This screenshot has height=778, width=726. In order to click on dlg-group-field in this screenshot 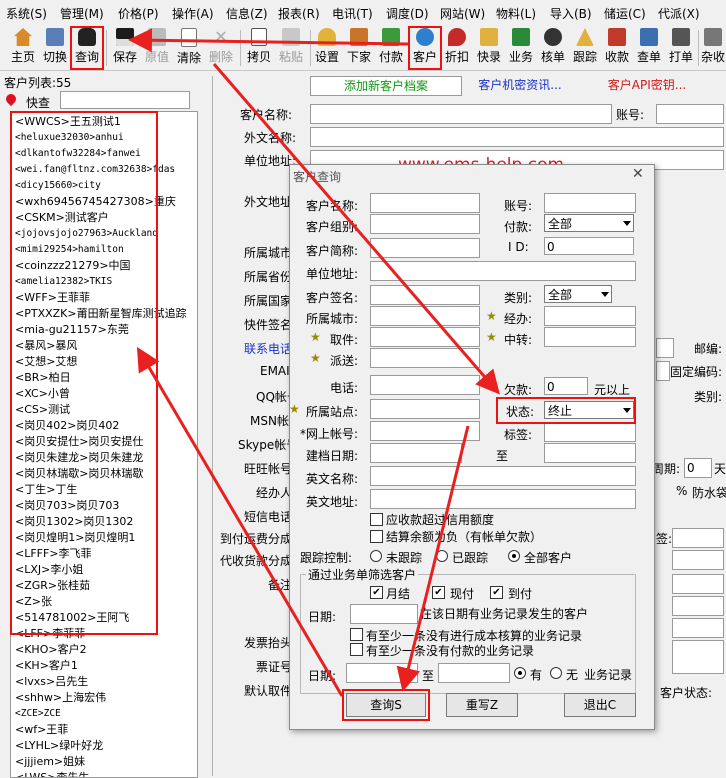, I will do `click(425, 224)`.